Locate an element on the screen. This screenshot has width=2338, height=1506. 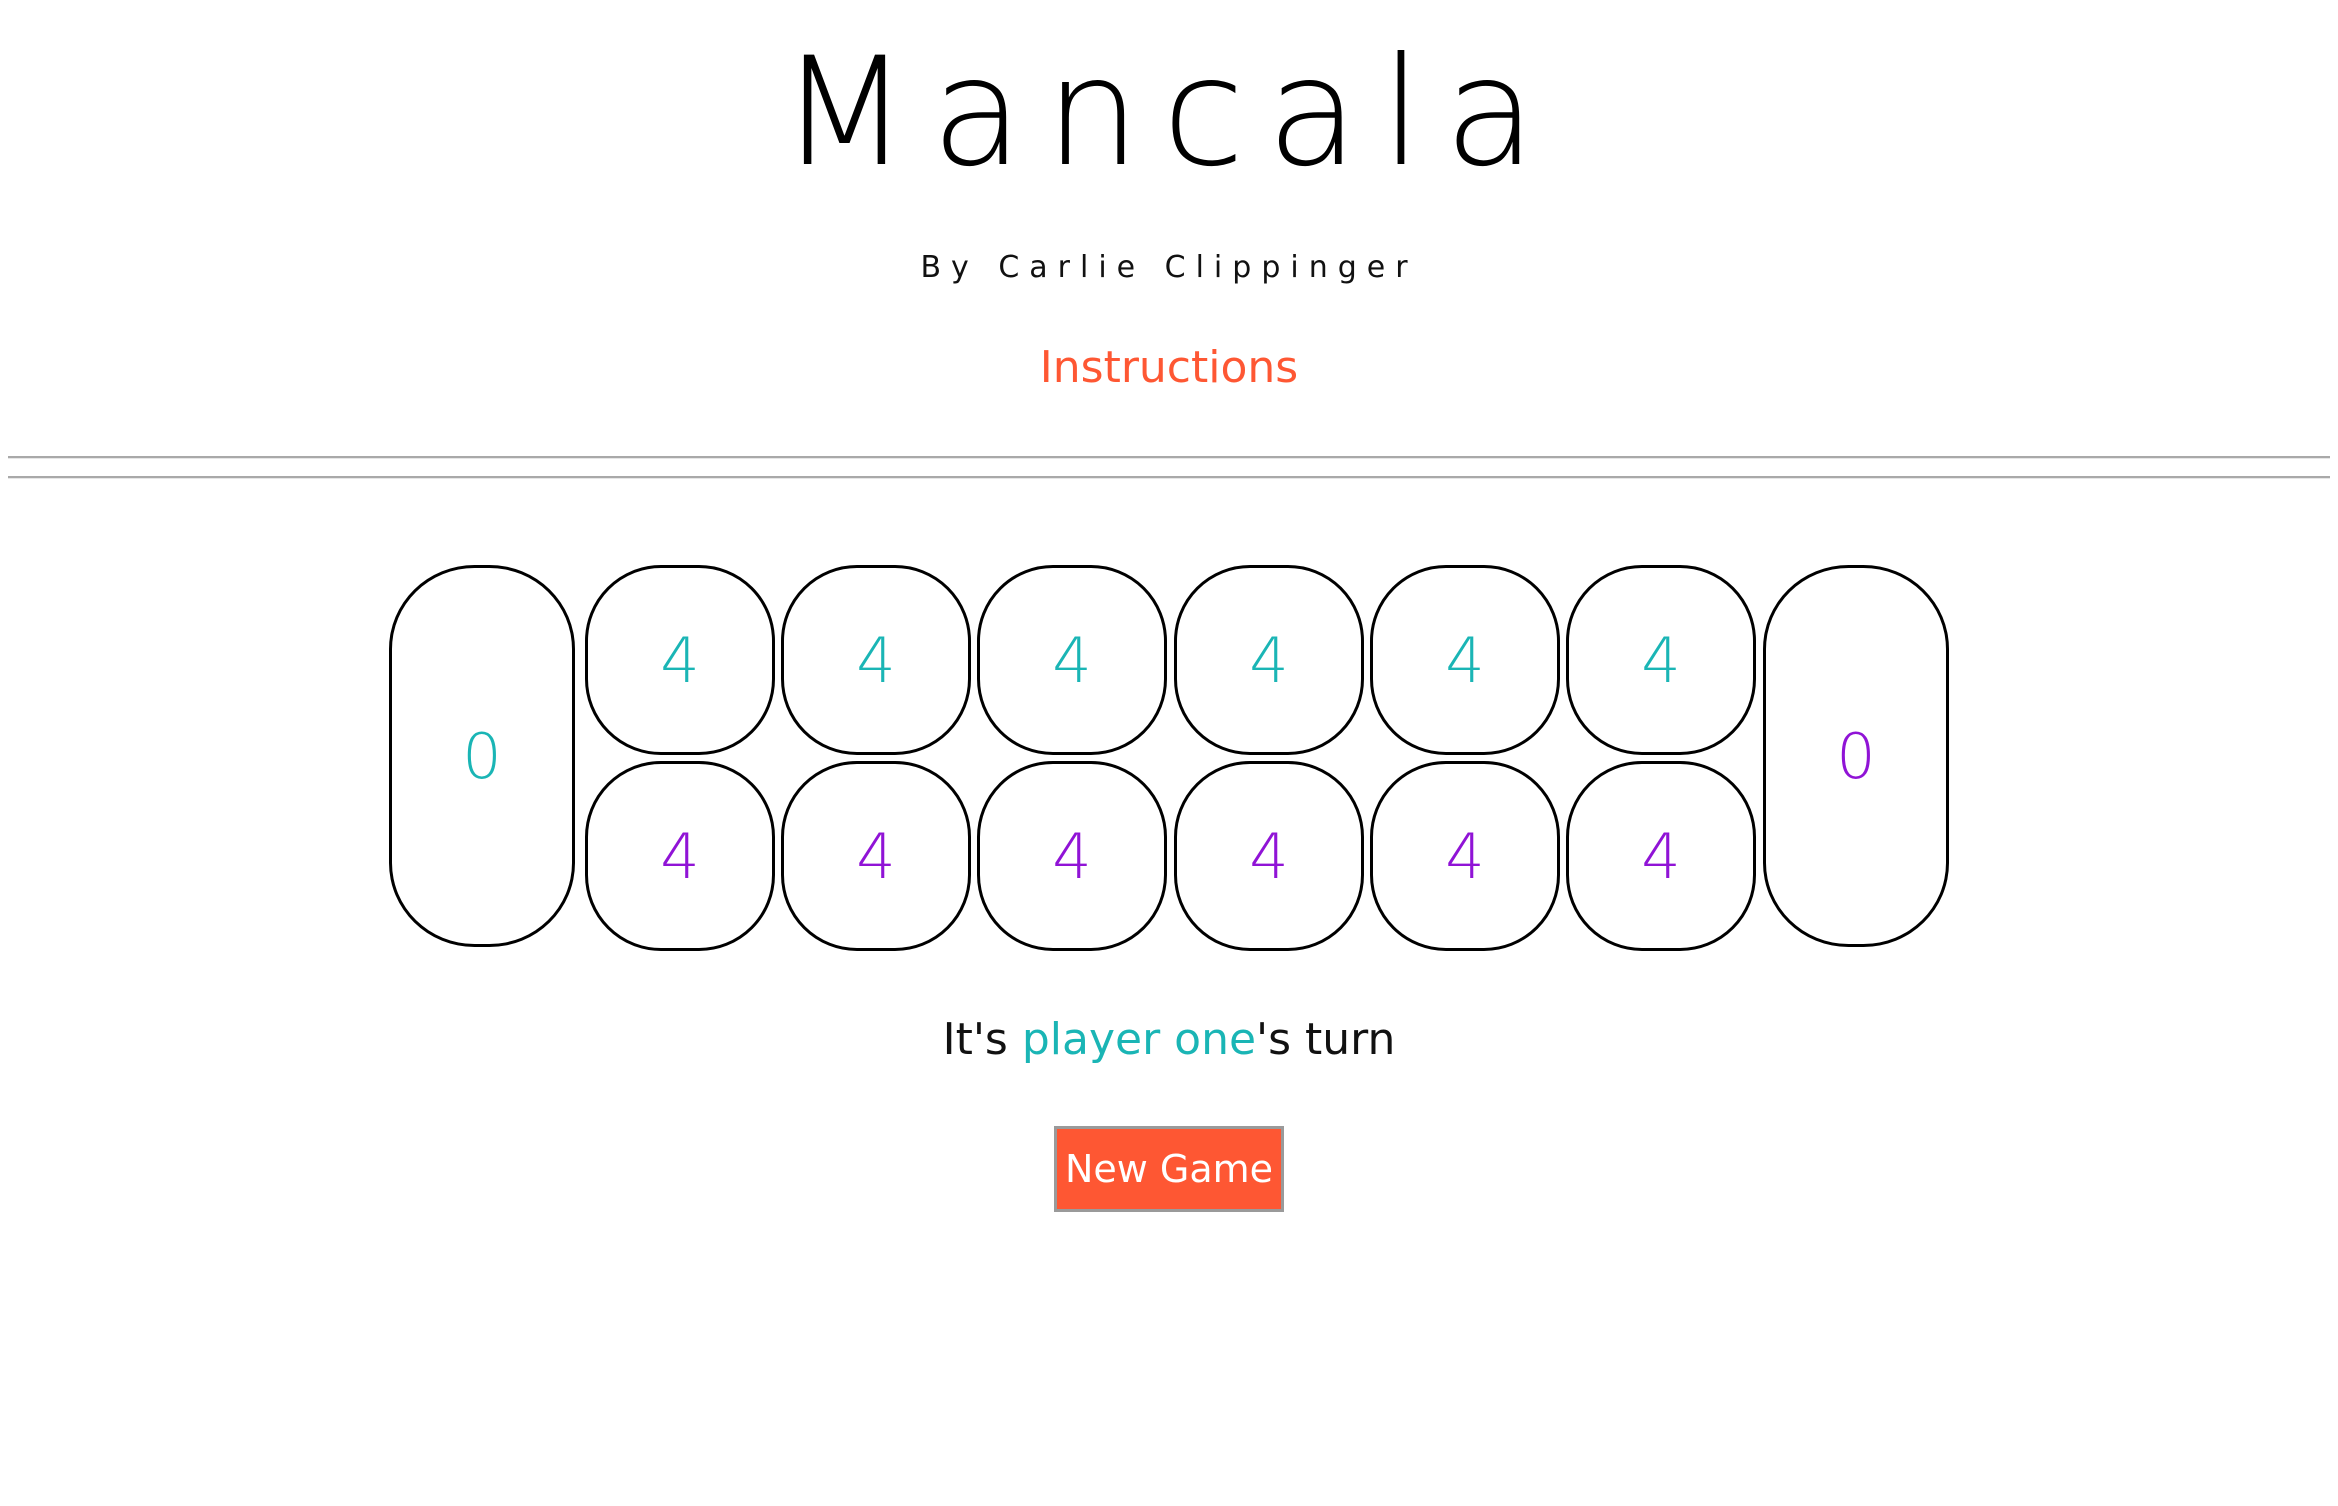
player-two-store: 0 is located at coordinates (1856, 756).